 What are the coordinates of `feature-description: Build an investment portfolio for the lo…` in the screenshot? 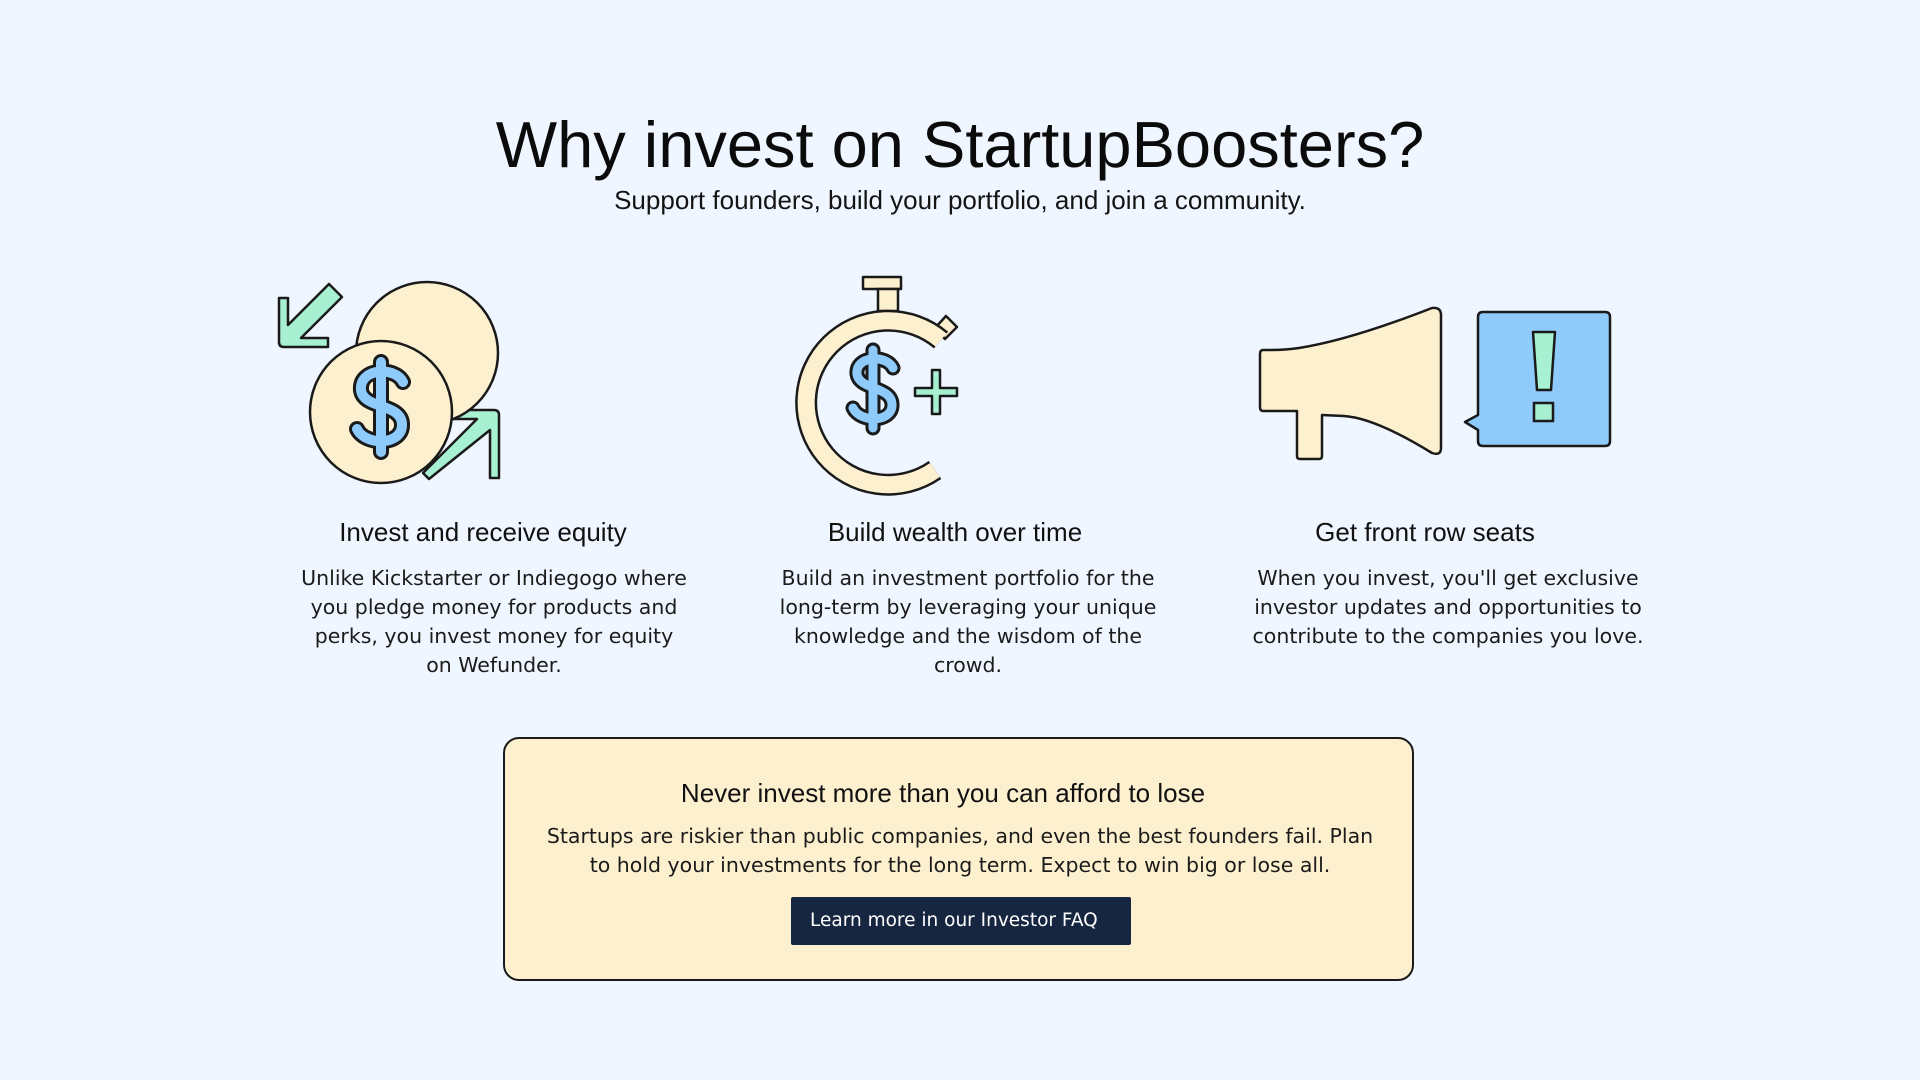 It's located at (968, 621).